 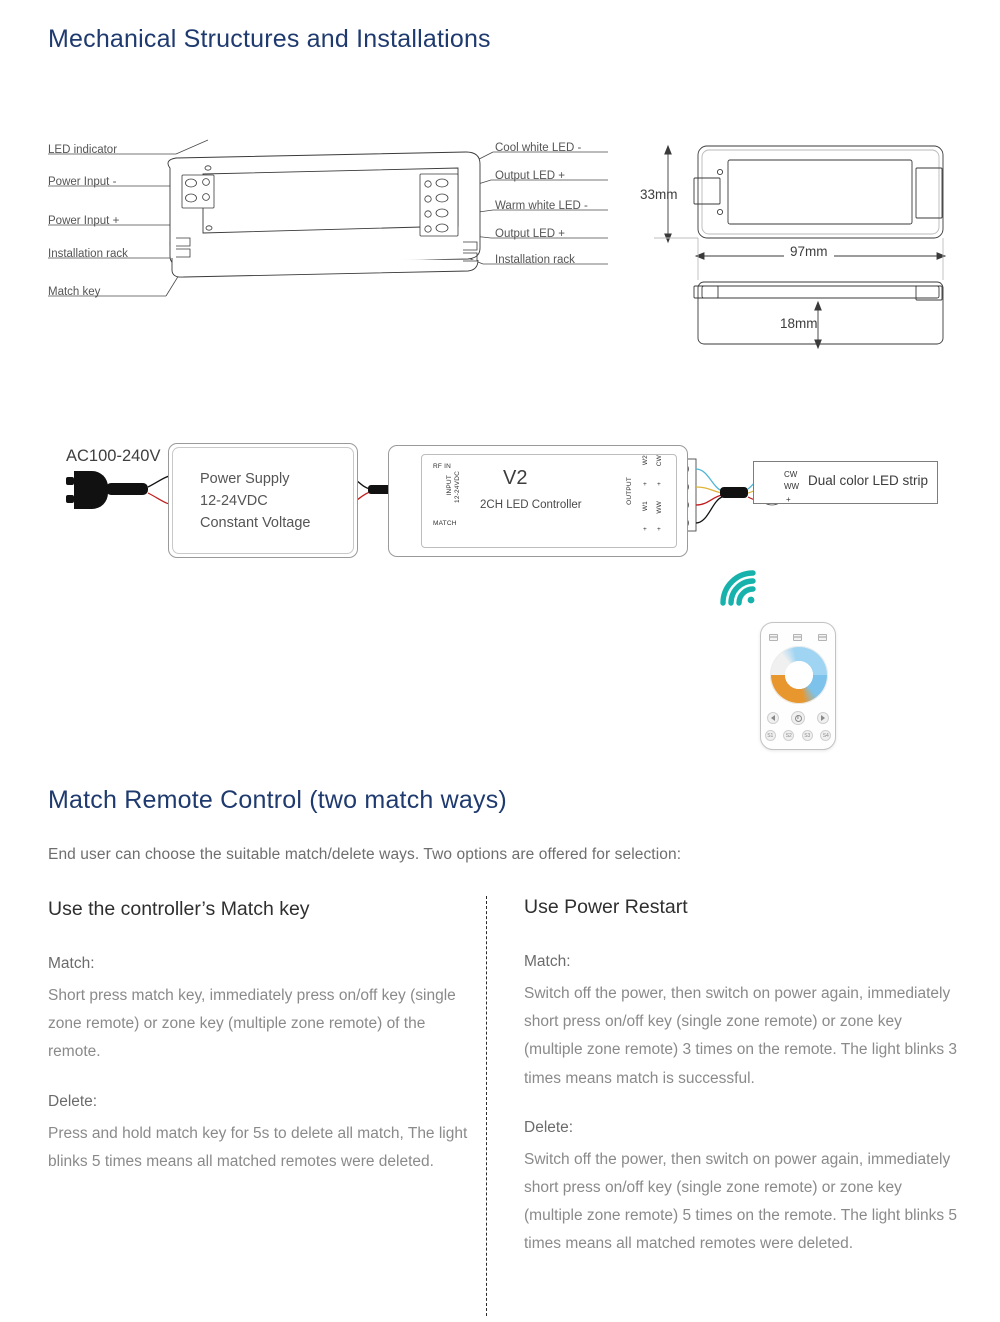 I want to click on strip-pin-plus: +, so click(x=788, y=499).